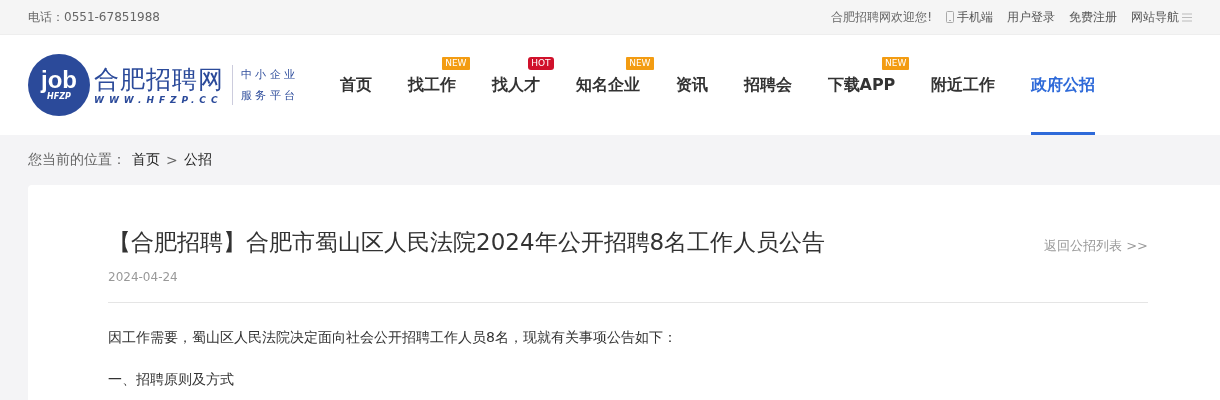 This screenshot has height=400, width=1220. I want to click on nav-tab: 首页, so click(355, 85).